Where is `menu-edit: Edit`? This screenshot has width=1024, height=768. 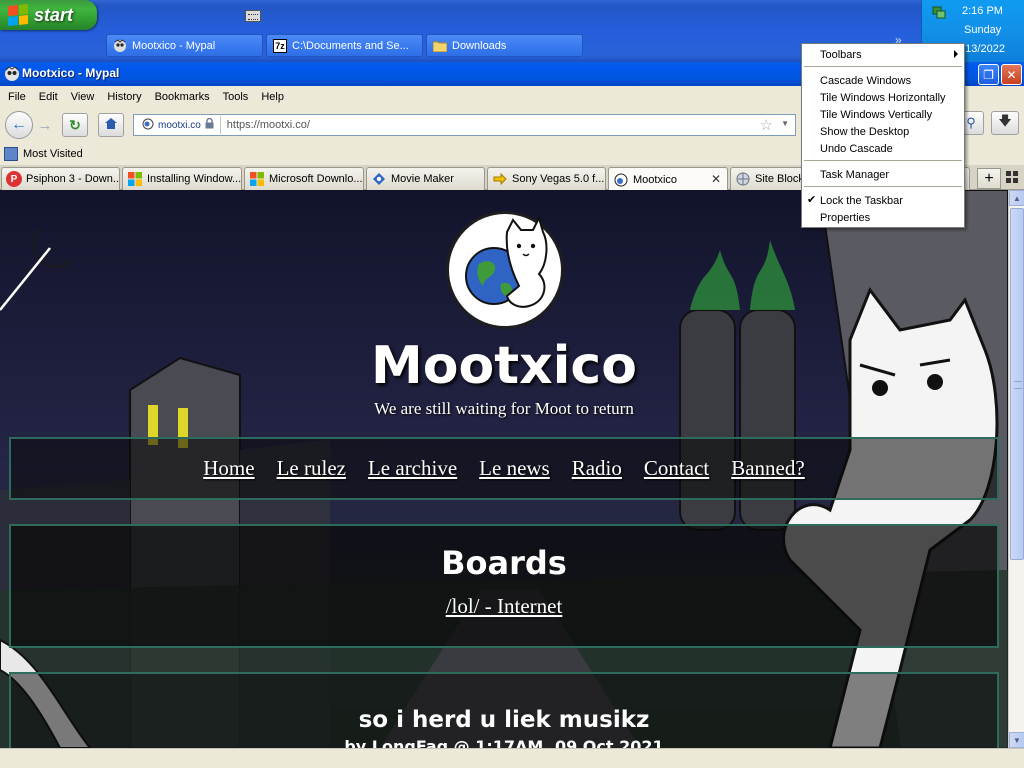
menu-edit: Edit is located at coordinates (48, 97).